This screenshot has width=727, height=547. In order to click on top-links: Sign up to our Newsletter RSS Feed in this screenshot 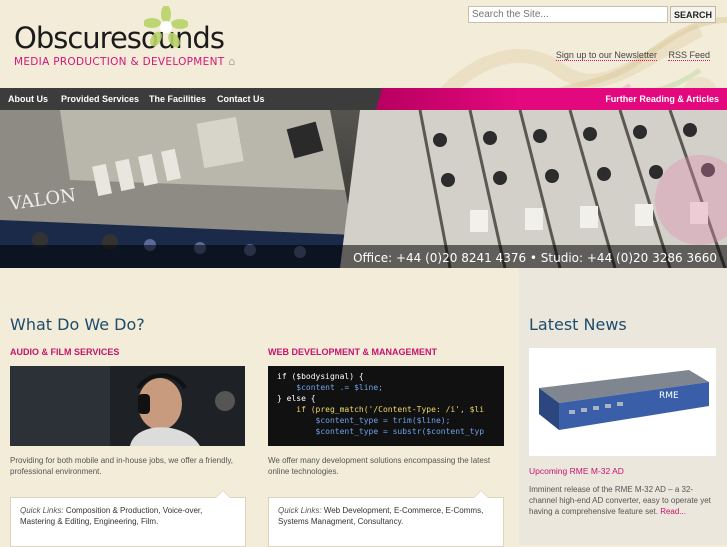, I will do `click(628, 55)`.